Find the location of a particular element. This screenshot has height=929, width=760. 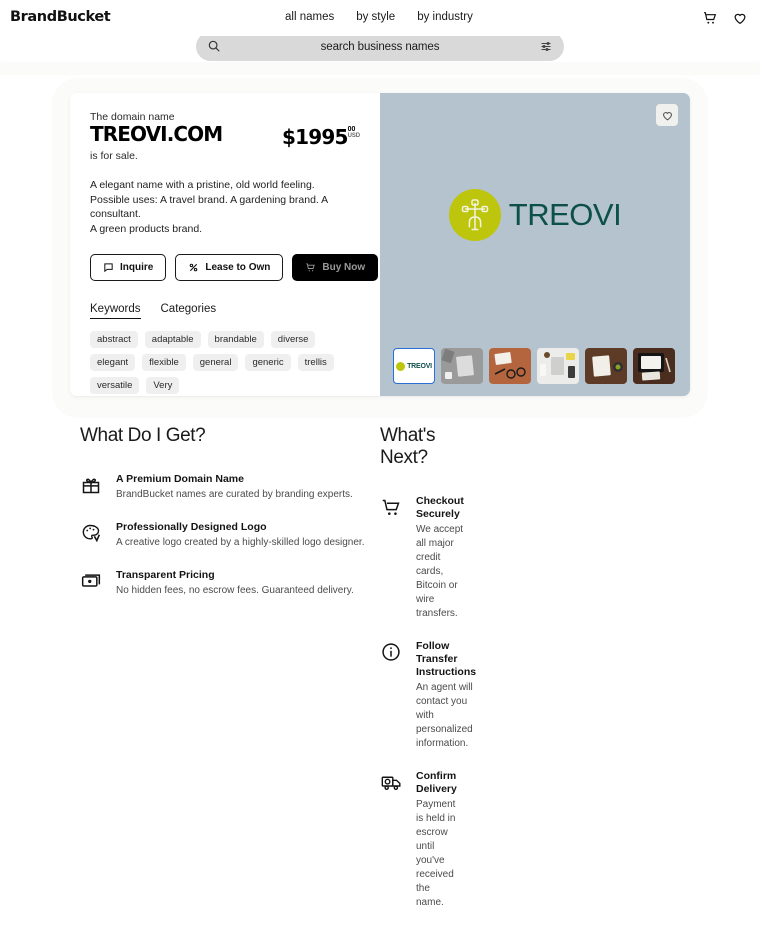

thumbnail-mockup-tablet-wood is located at coordinates (654, 366).